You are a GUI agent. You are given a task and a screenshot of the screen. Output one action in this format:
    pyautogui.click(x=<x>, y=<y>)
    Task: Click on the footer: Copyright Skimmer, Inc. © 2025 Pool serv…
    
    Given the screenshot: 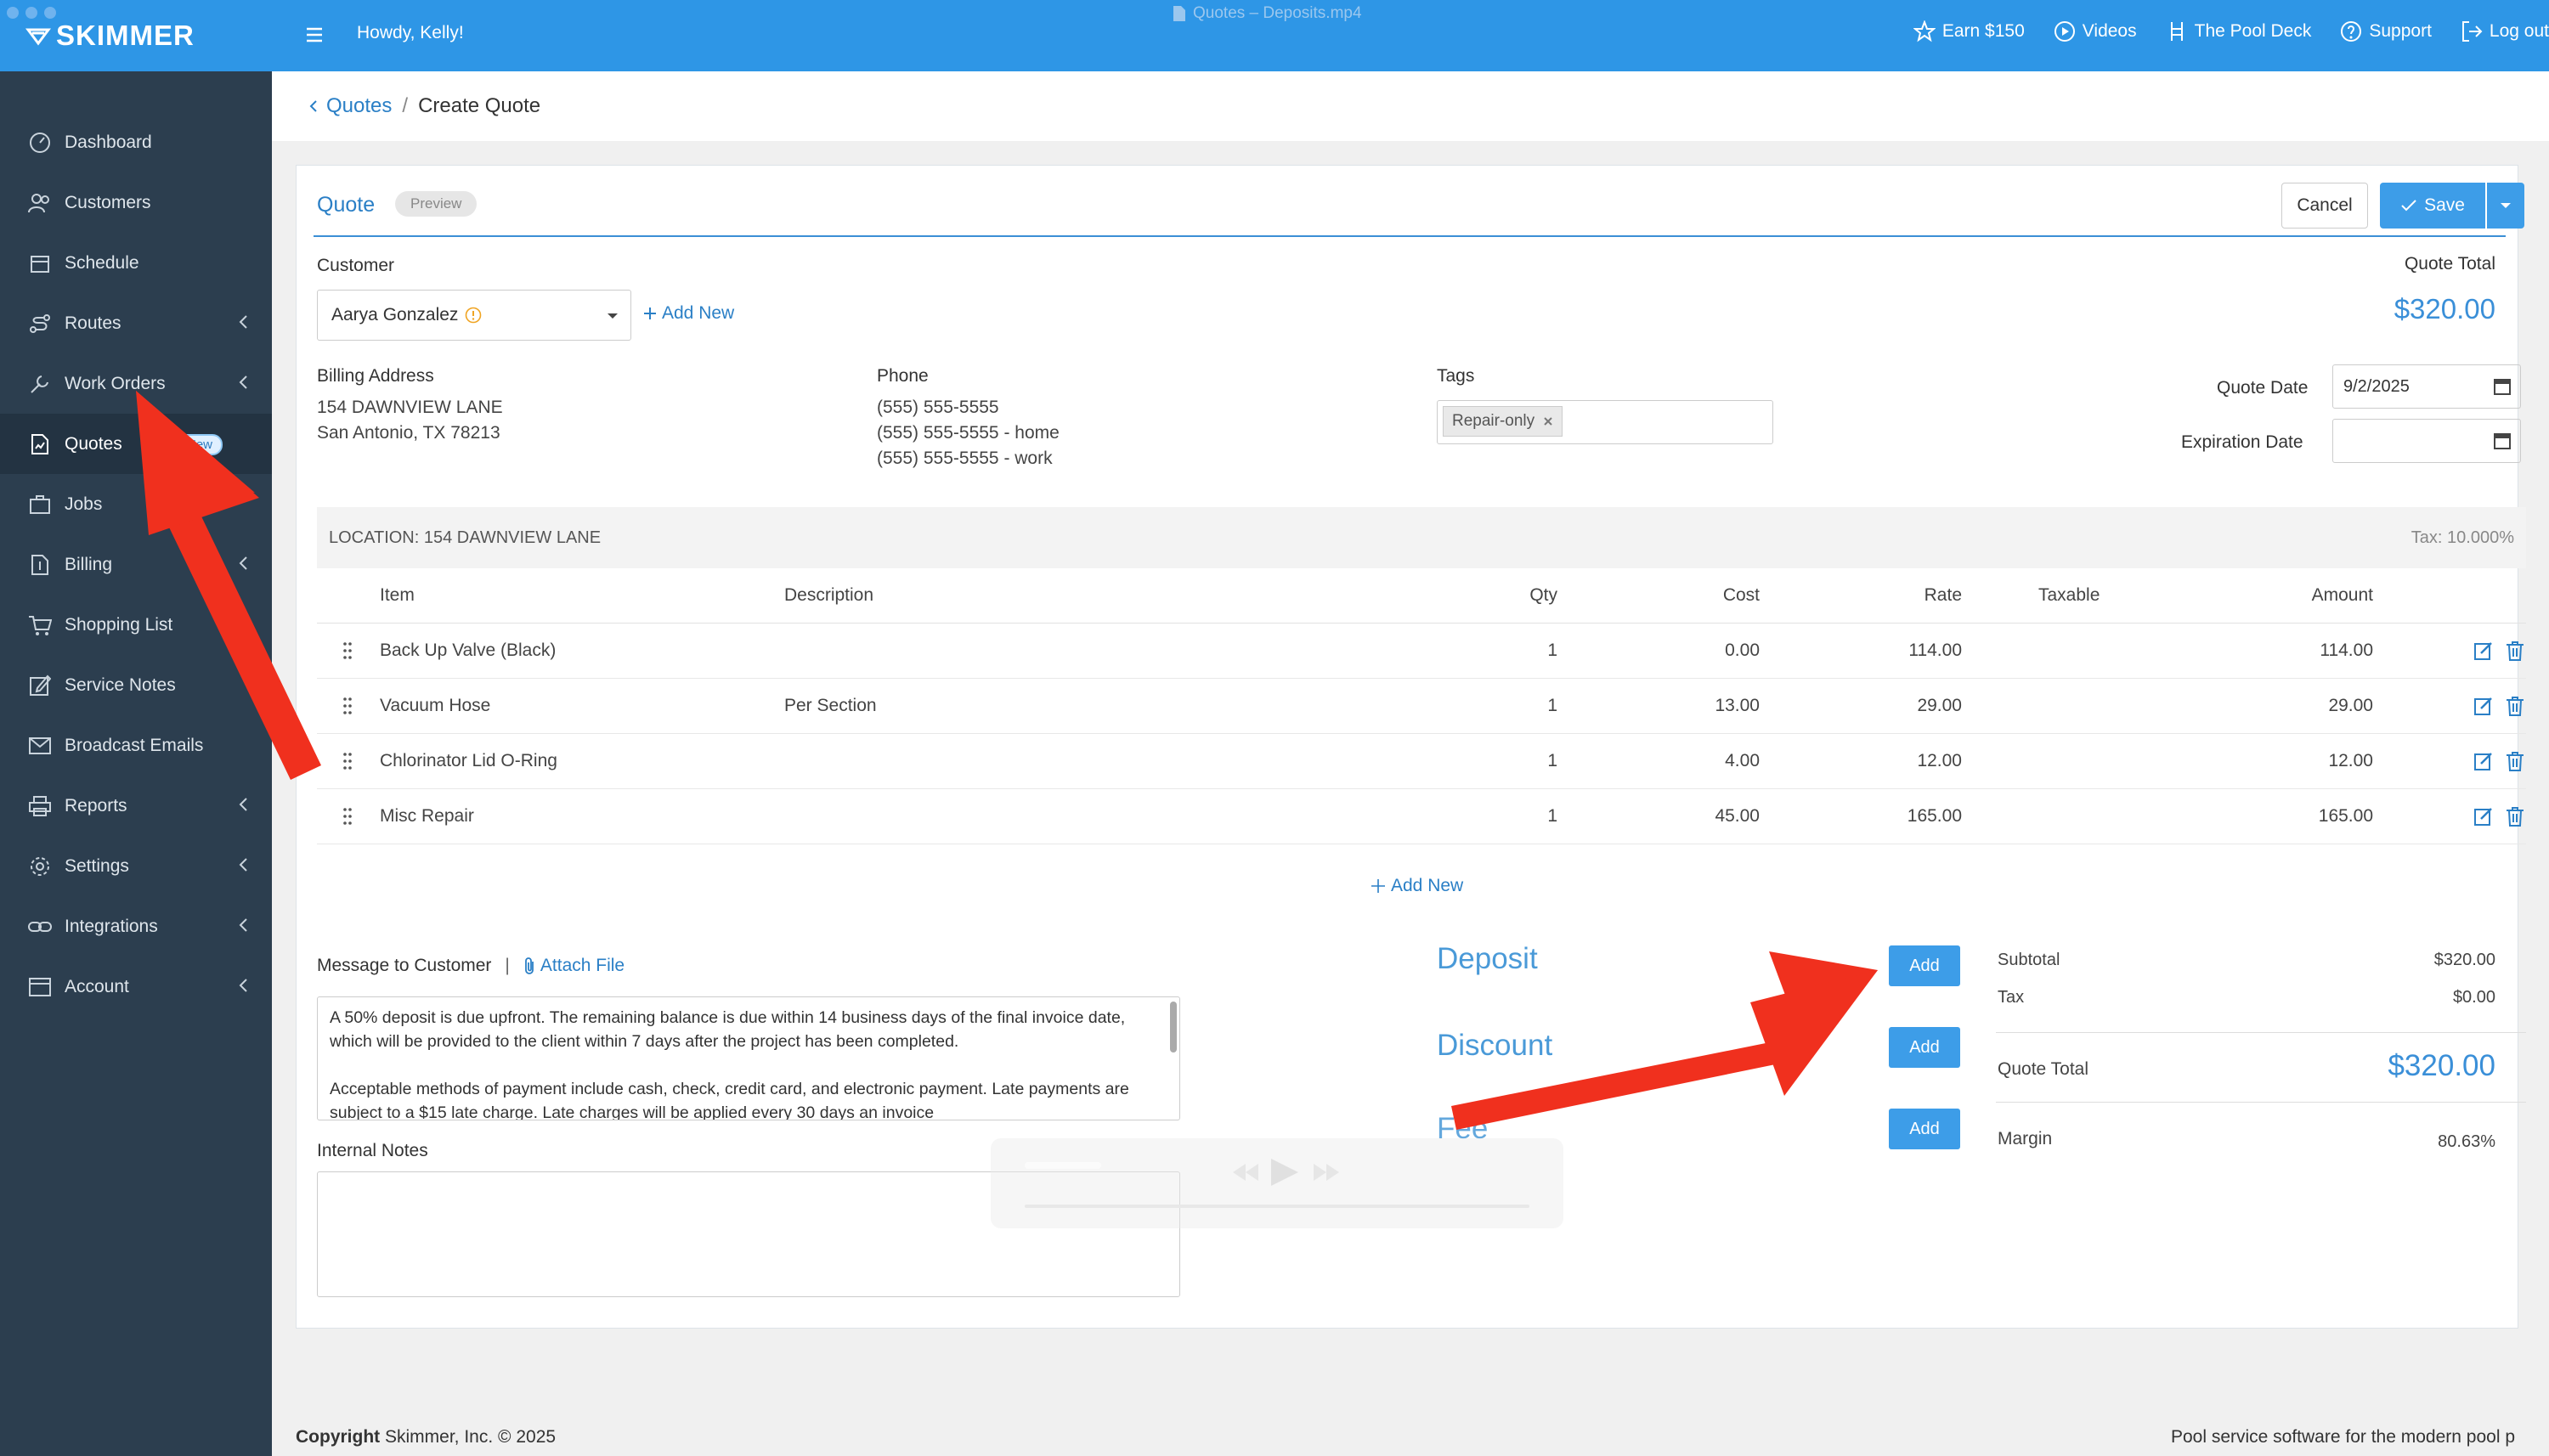 What is the action you would take?
    pyautogui.click(x=1411, y=1435)
    